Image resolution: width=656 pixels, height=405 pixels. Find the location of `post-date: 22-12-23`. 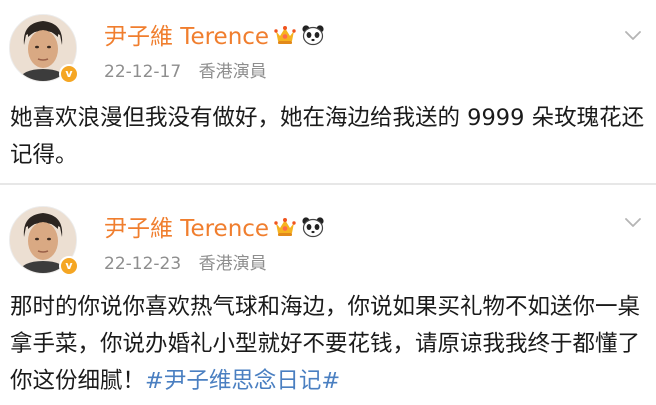

post-date: 22-12-23 is located at coordinates (143, 264).